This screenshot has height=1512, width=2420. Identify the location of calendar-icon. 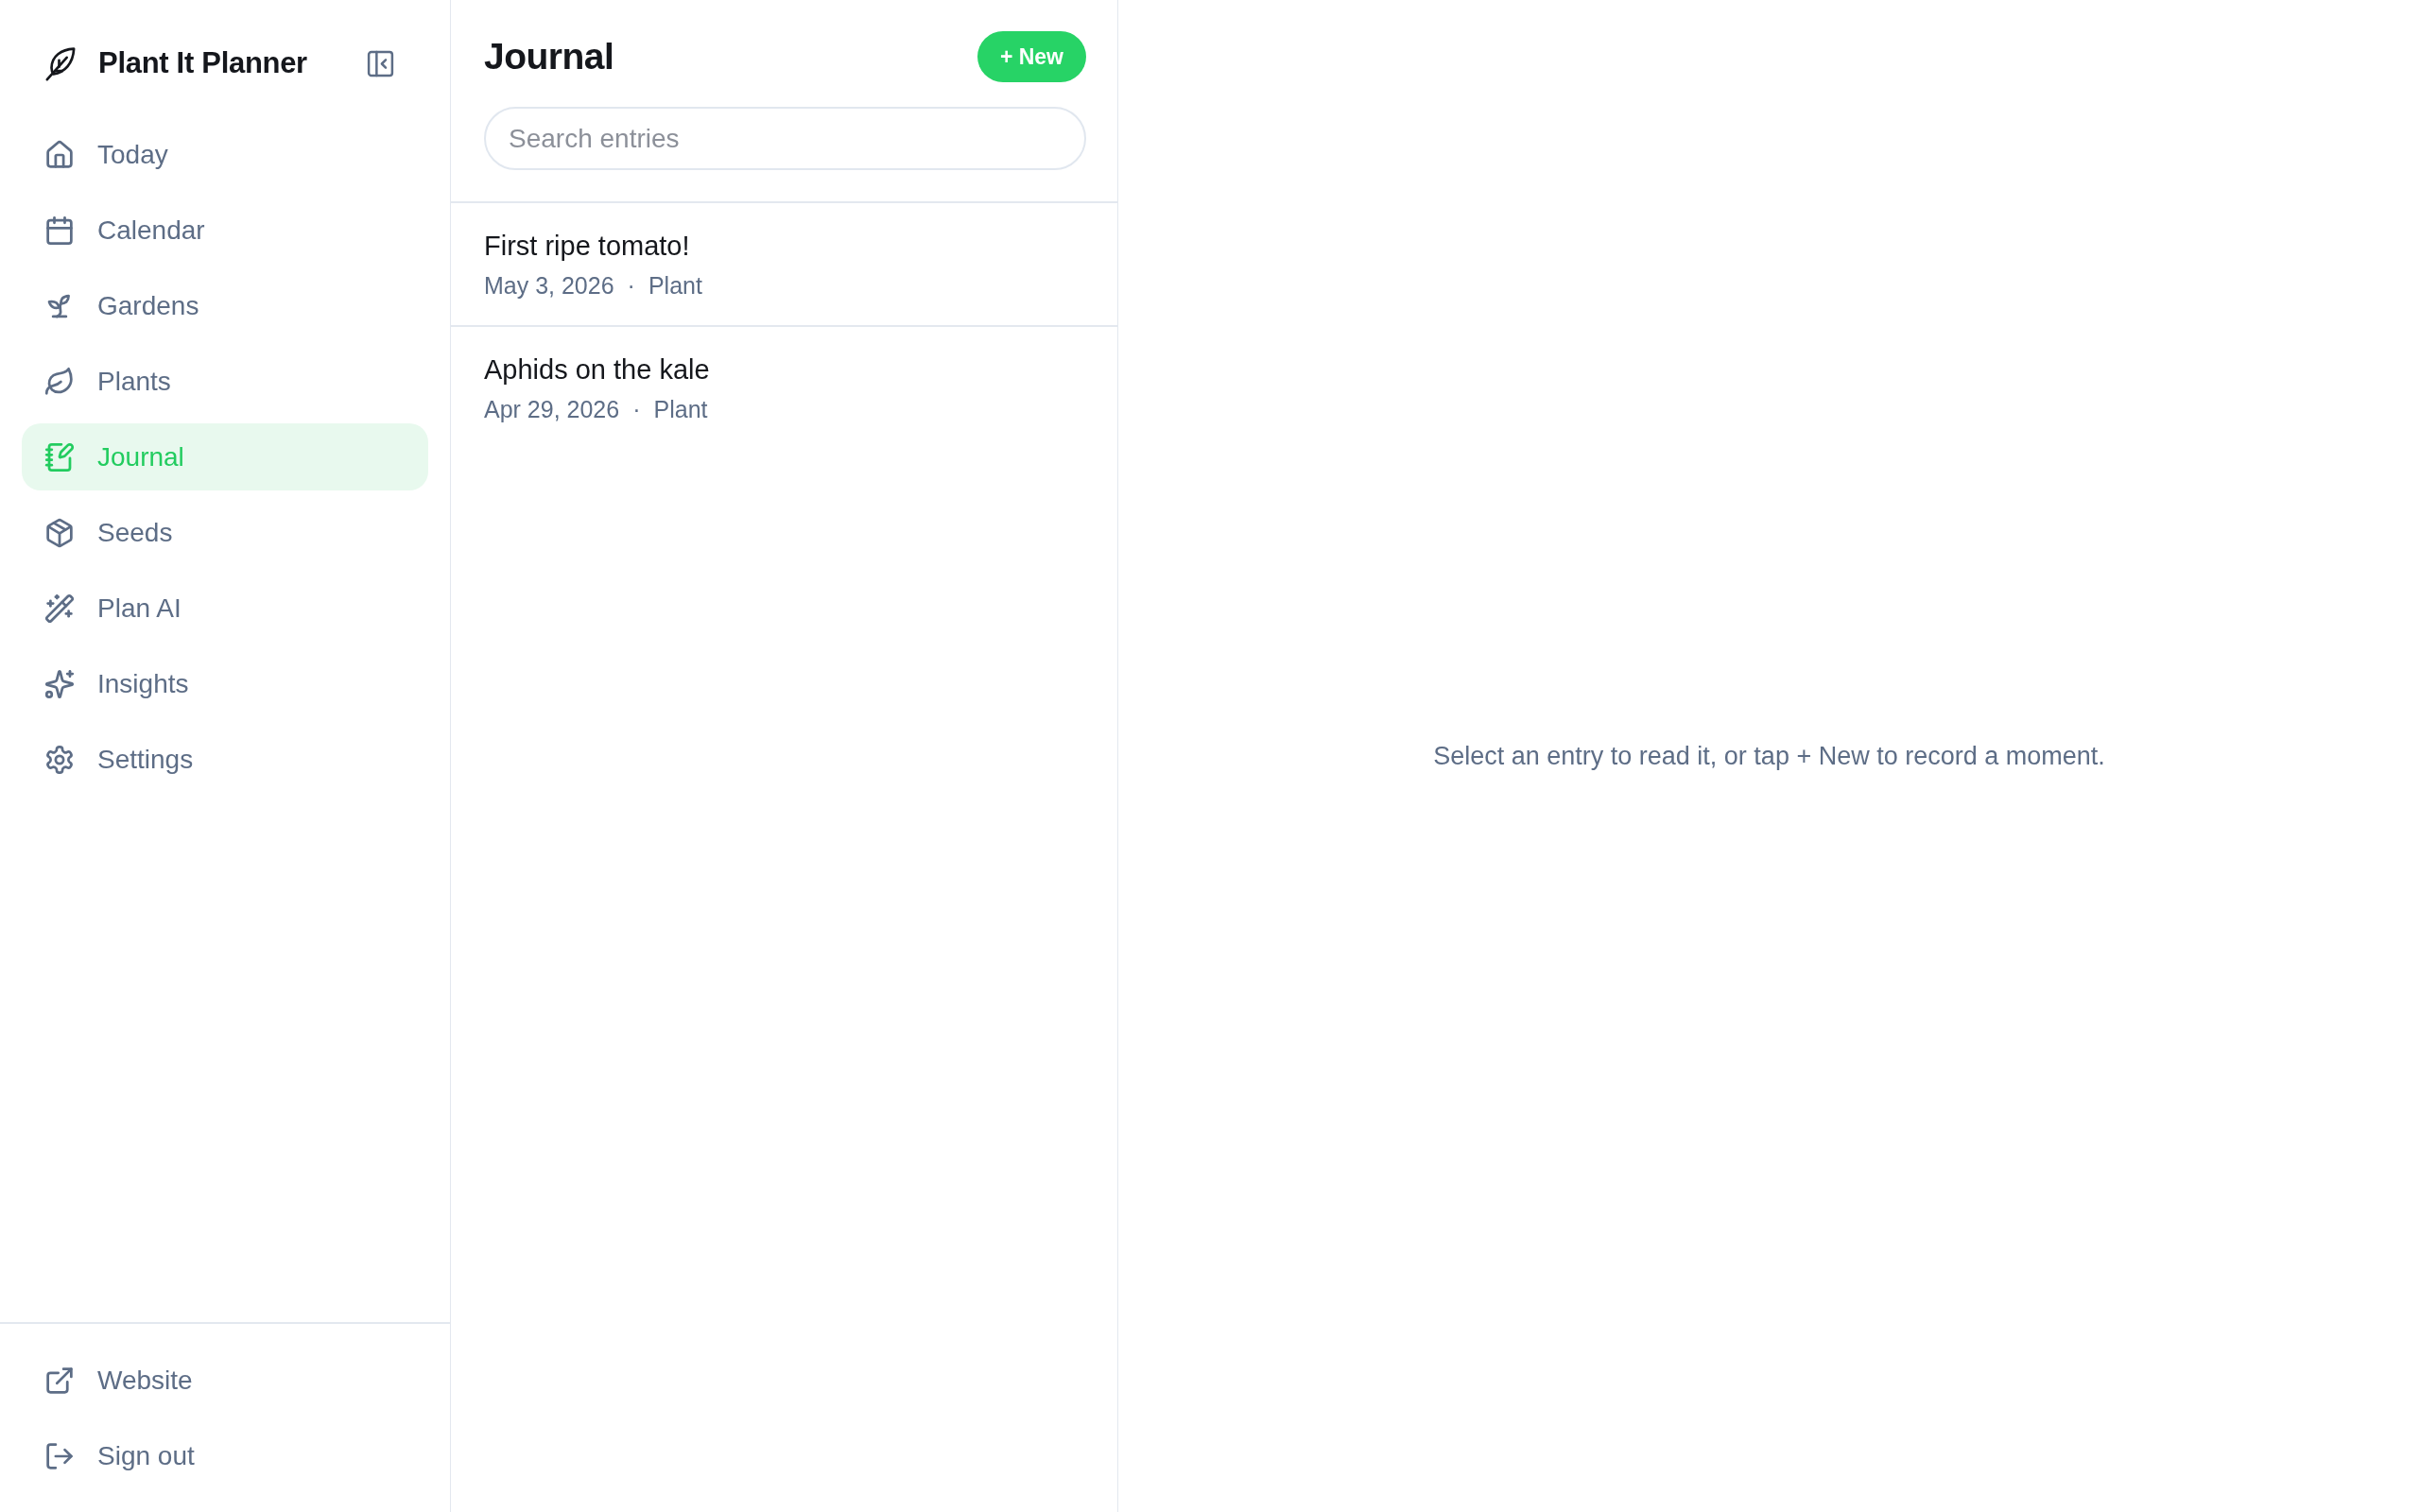
(59, 230).